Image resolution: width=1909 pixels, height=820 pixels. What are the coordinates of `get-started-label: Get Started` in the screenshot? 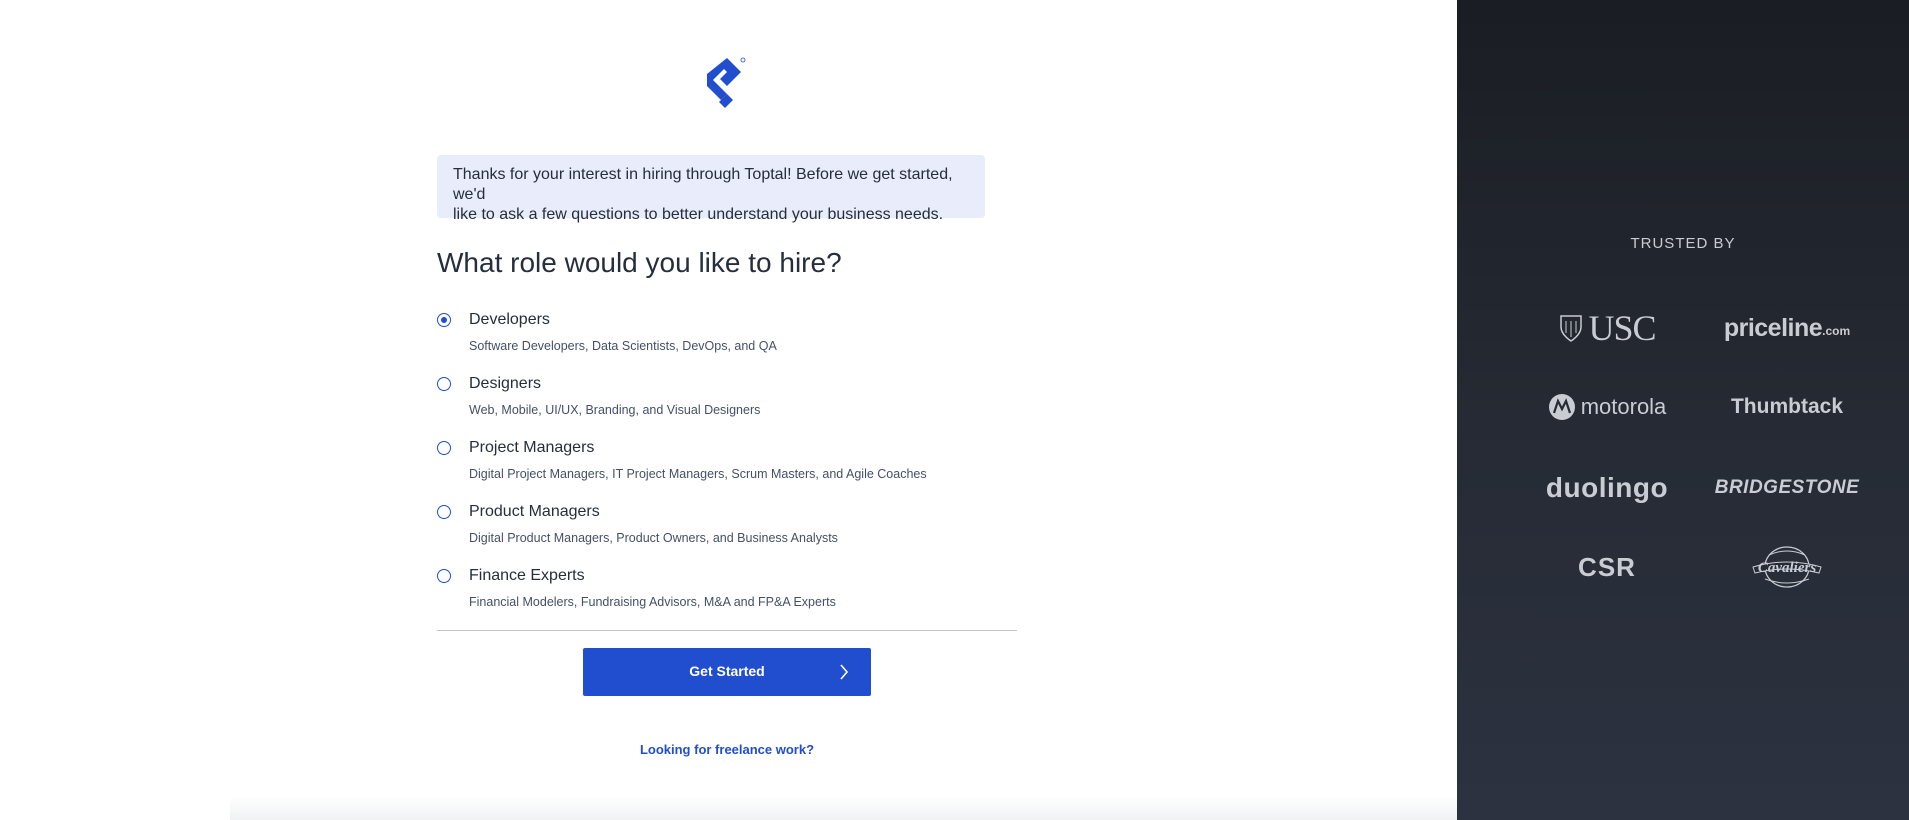 It's located at (727, 671).